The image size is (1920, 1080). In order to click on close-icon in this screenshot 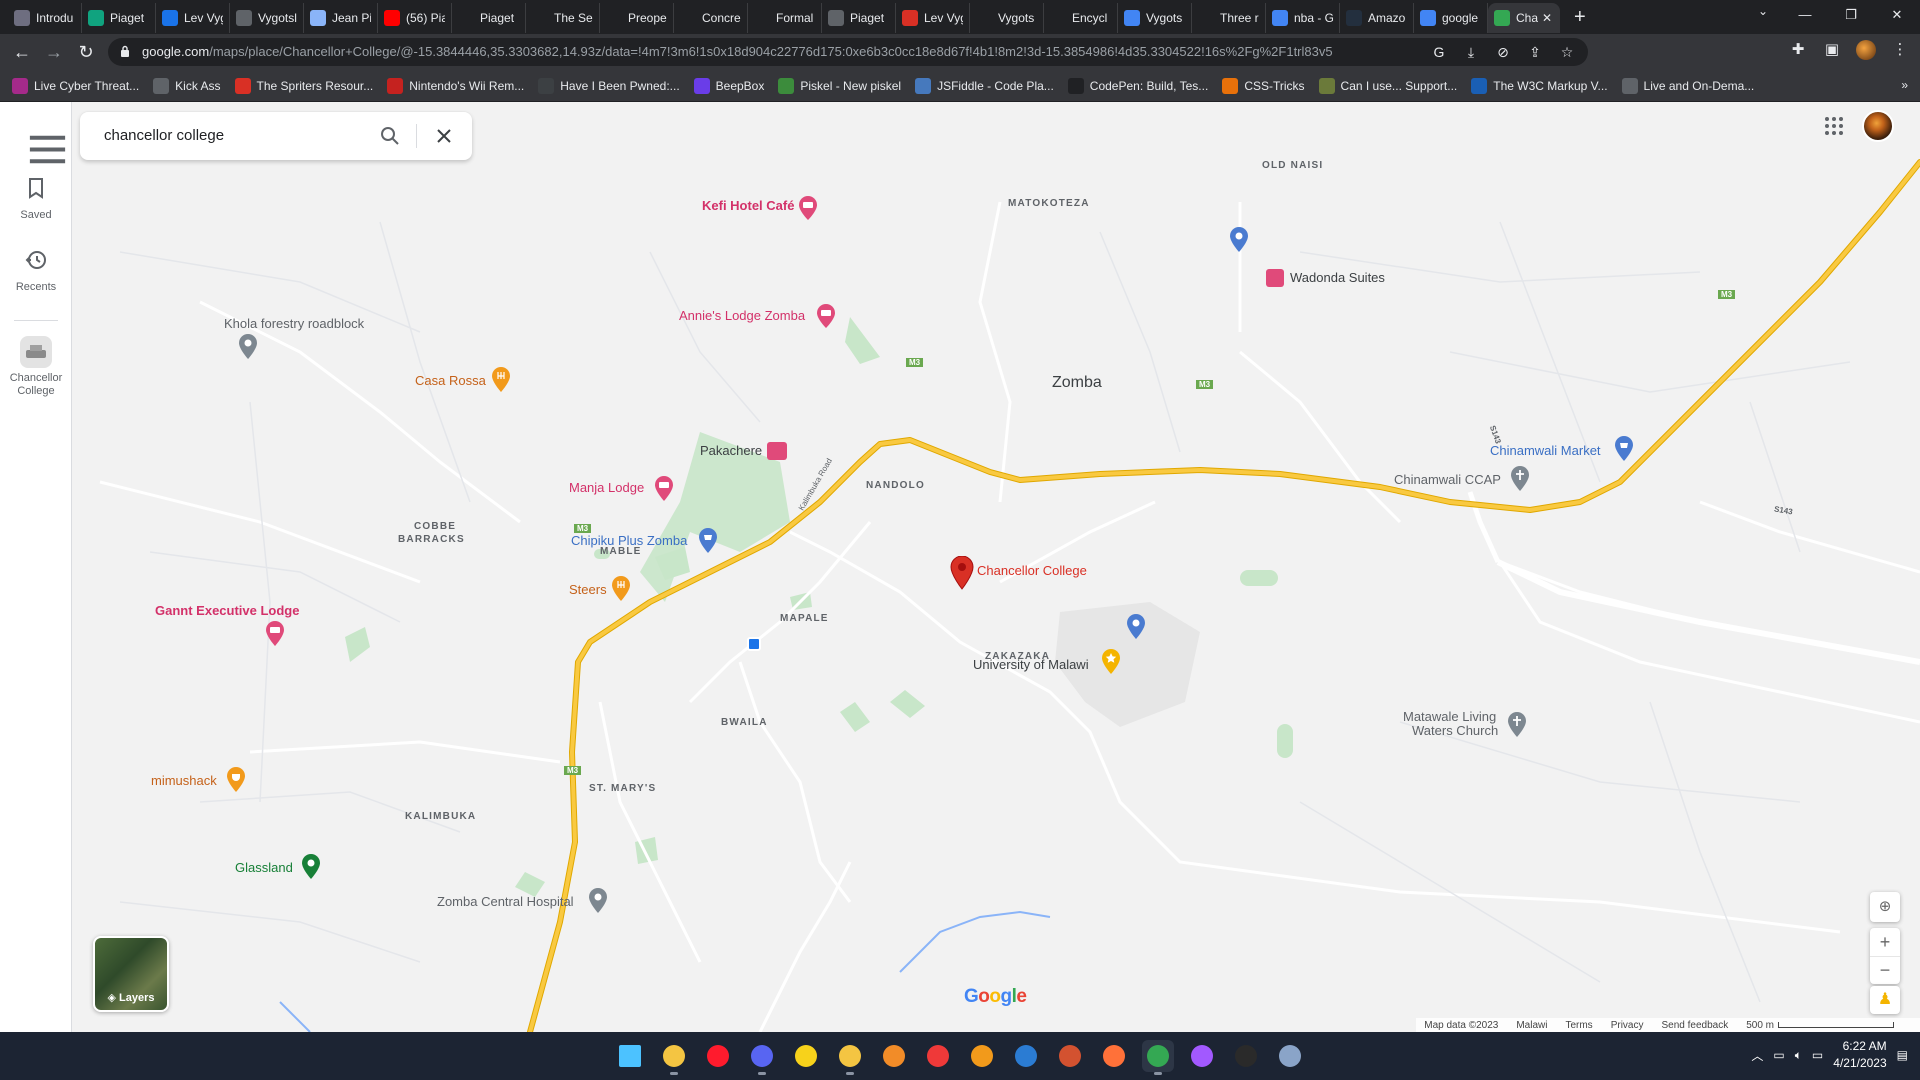, I will do `click(444, 136)`.